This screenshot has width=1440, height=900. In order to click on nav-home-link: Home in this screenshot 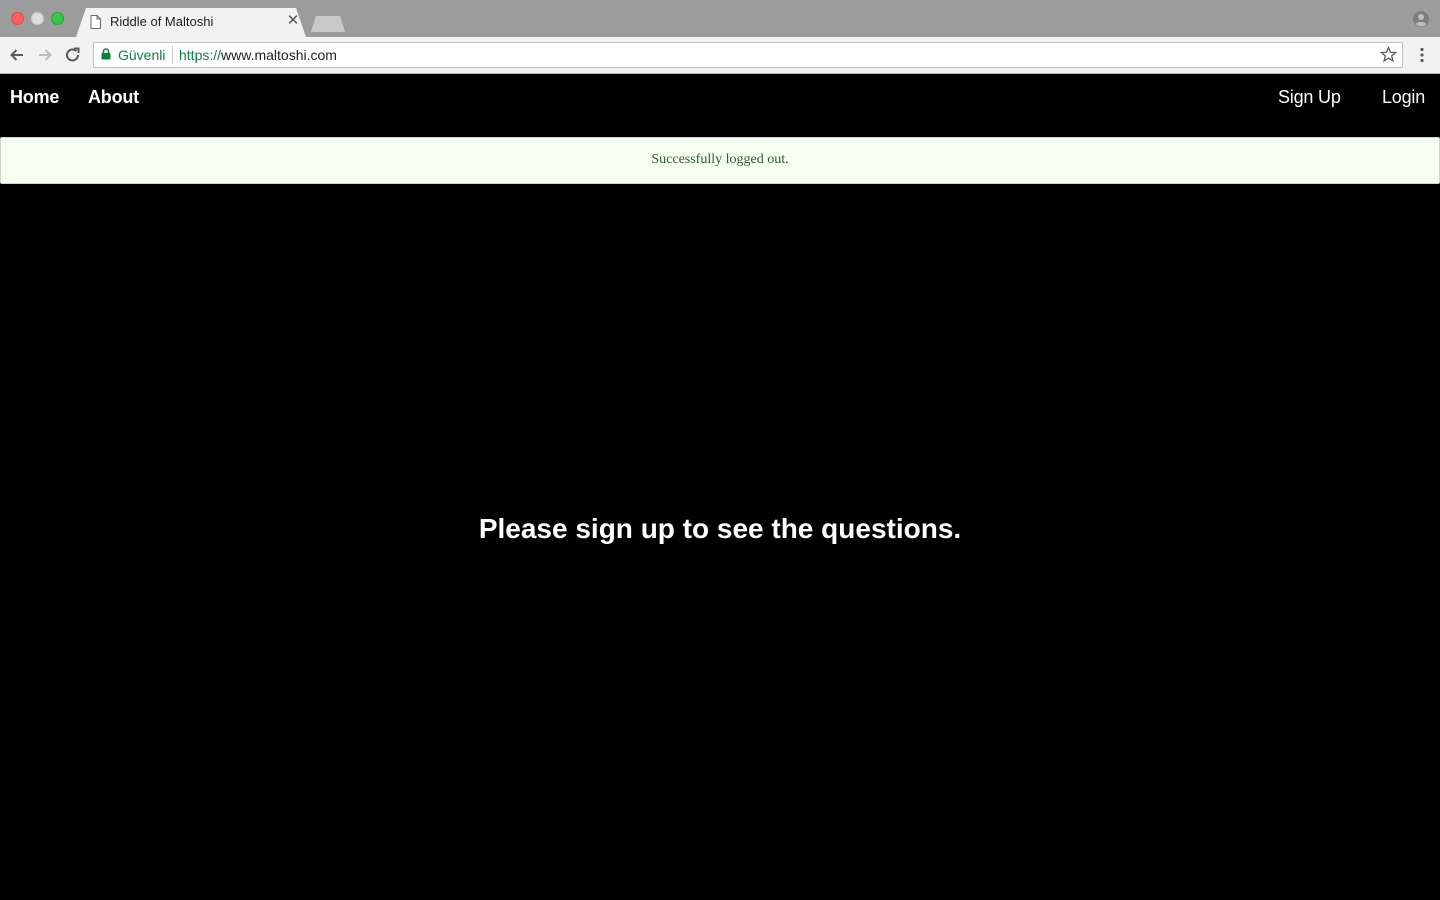, I will do `click(34, 97)`.